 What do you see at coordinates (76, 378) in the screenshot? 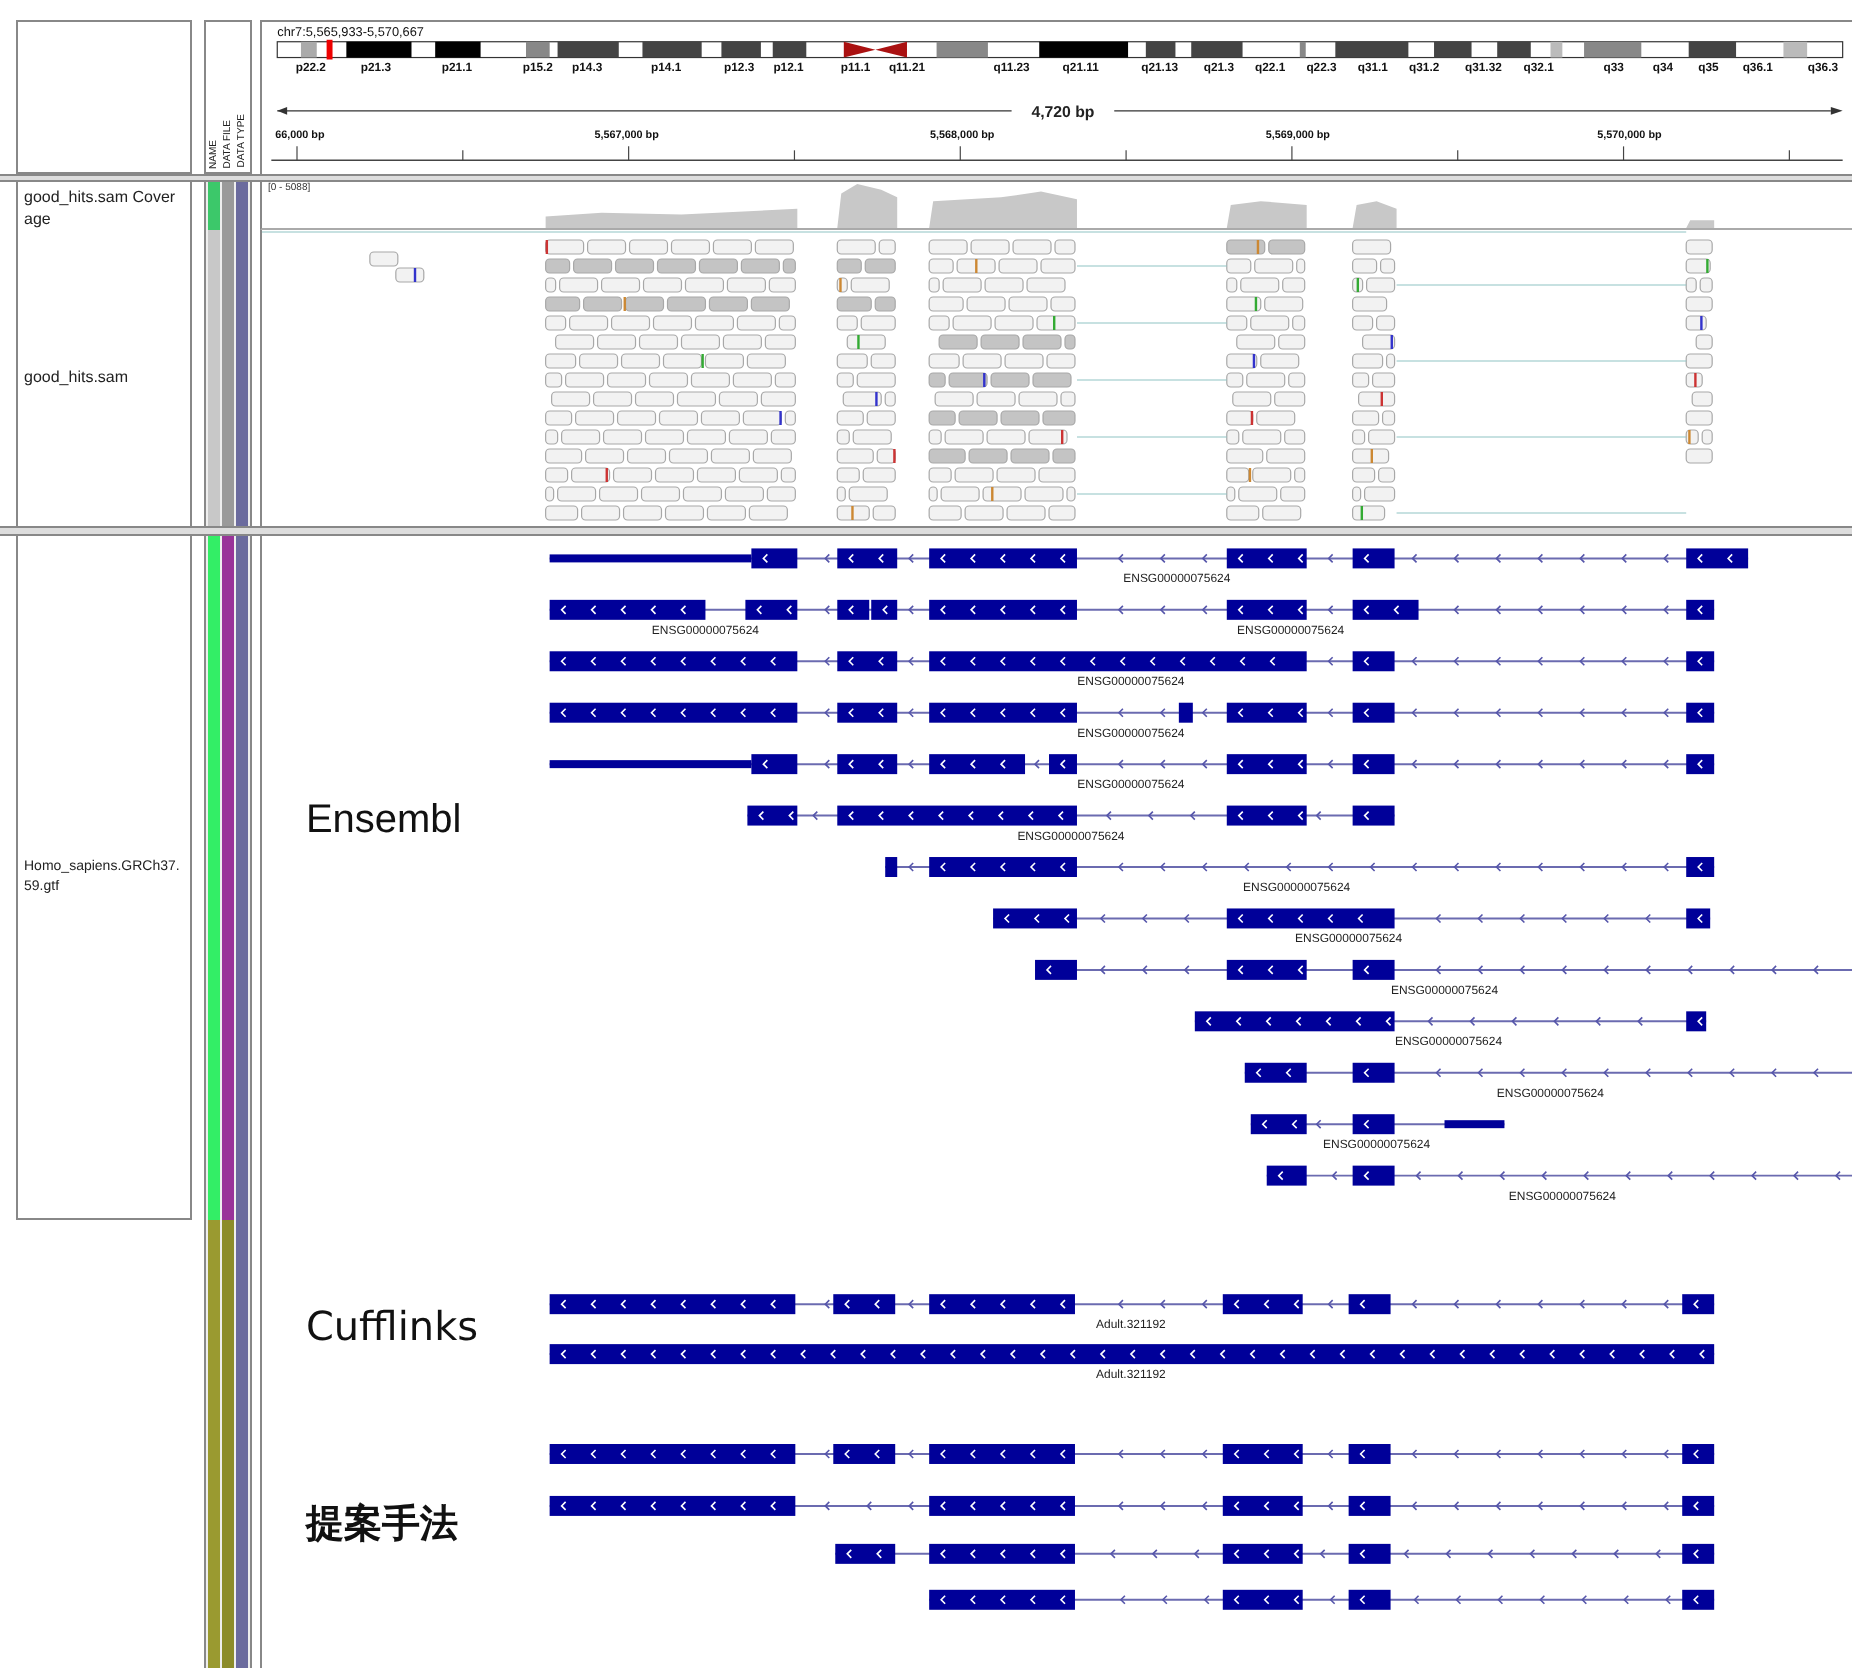
I see `track-name: good_hits.sam` at bounding box center [76, 378].